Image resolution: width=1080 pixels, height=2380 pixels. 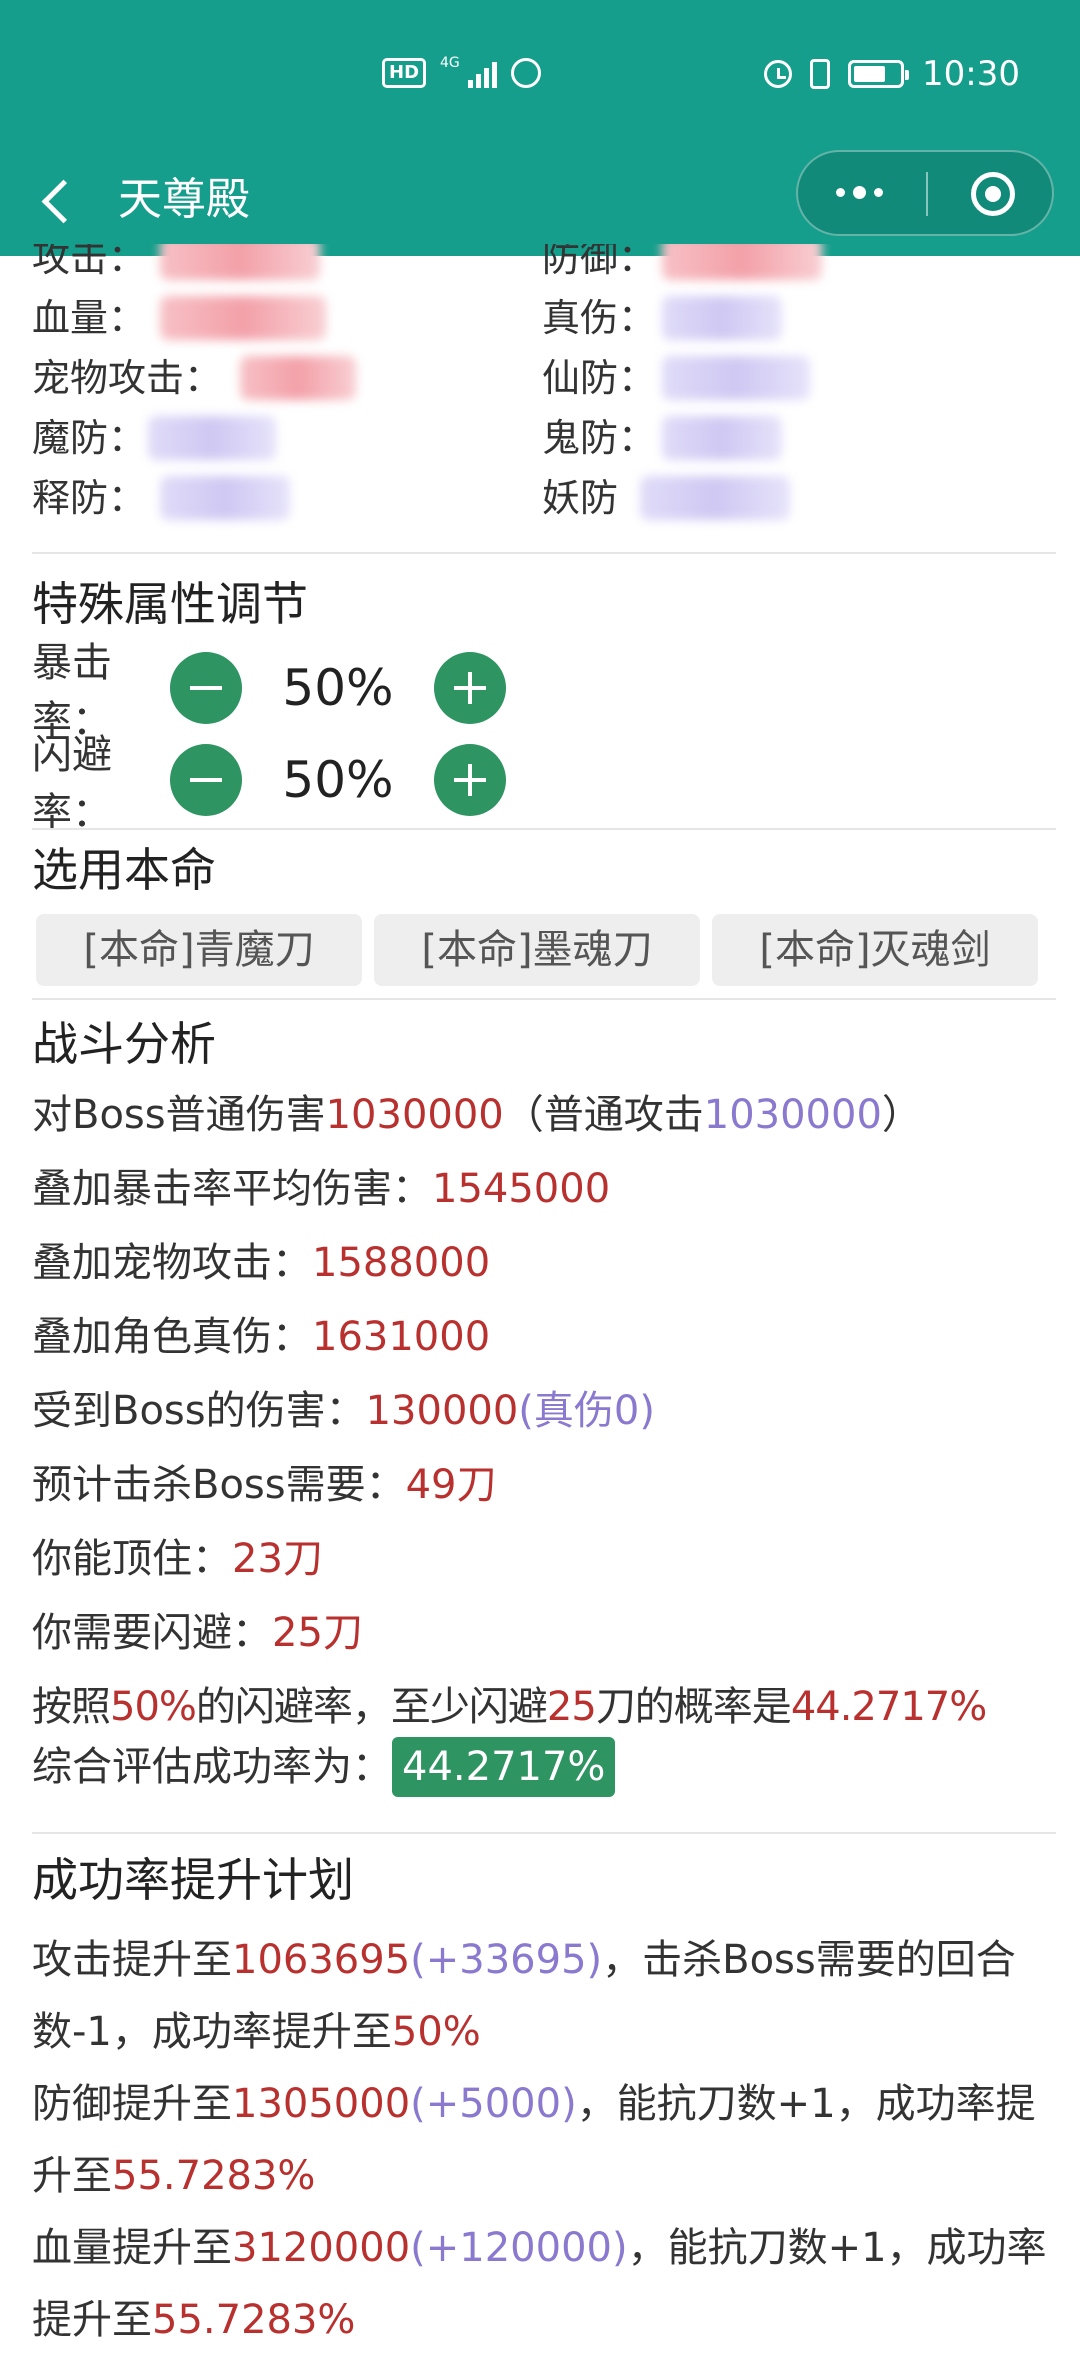 I want to click on value: 25刀, so click(x=317, y=1633).